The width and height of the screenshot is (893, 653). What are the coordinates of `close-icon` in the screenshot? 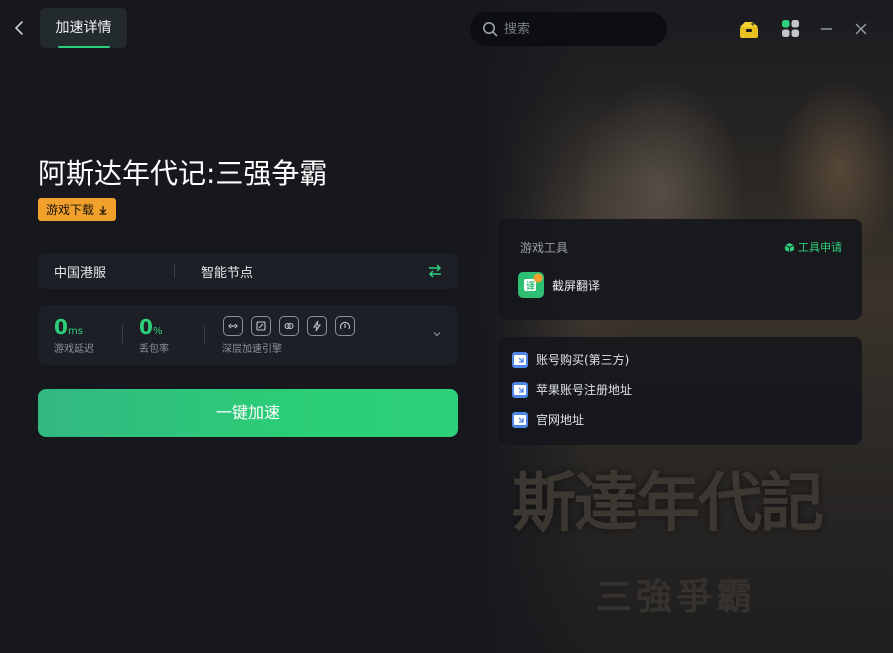 It's located at (861, 29).